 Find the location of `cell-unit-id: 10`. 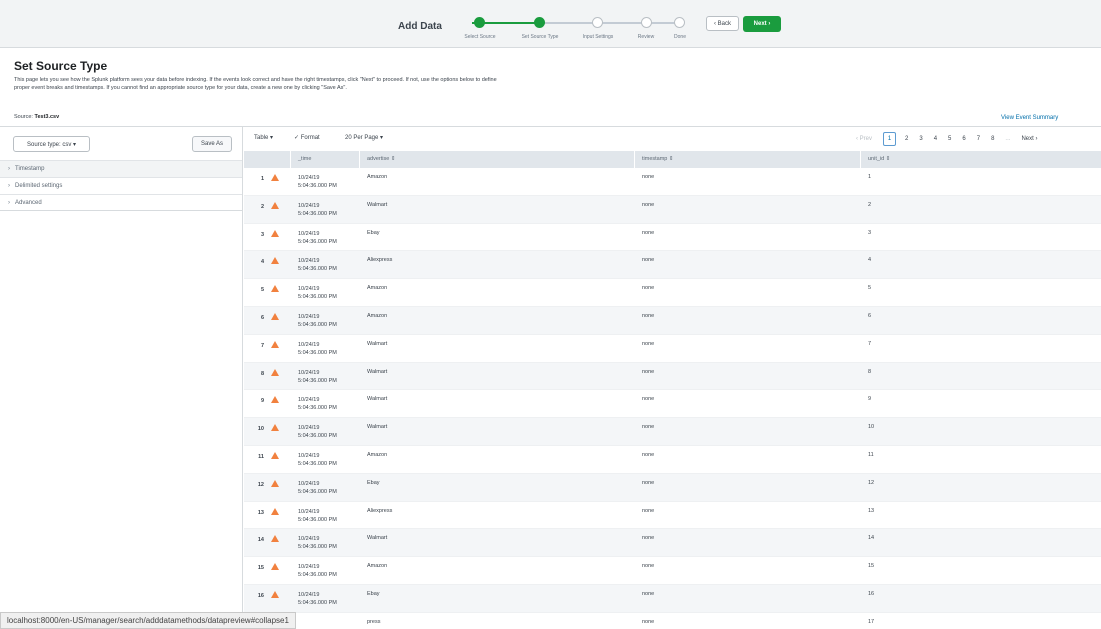

cell-unit-id: 10 is located at coordinates (871, 427).